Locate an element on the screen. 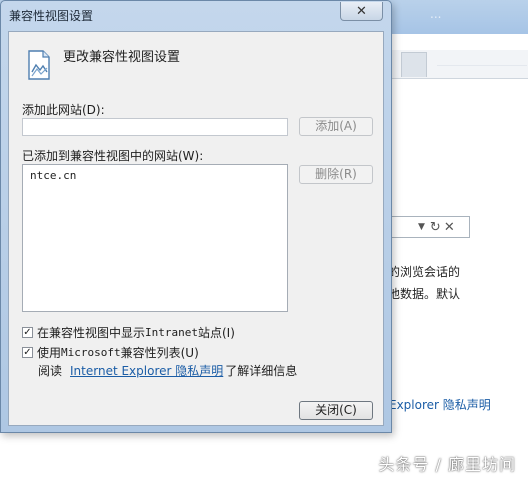  privacy-statement-link: Internet Explorer 隐私声明 is located at coordinates (146, 370).